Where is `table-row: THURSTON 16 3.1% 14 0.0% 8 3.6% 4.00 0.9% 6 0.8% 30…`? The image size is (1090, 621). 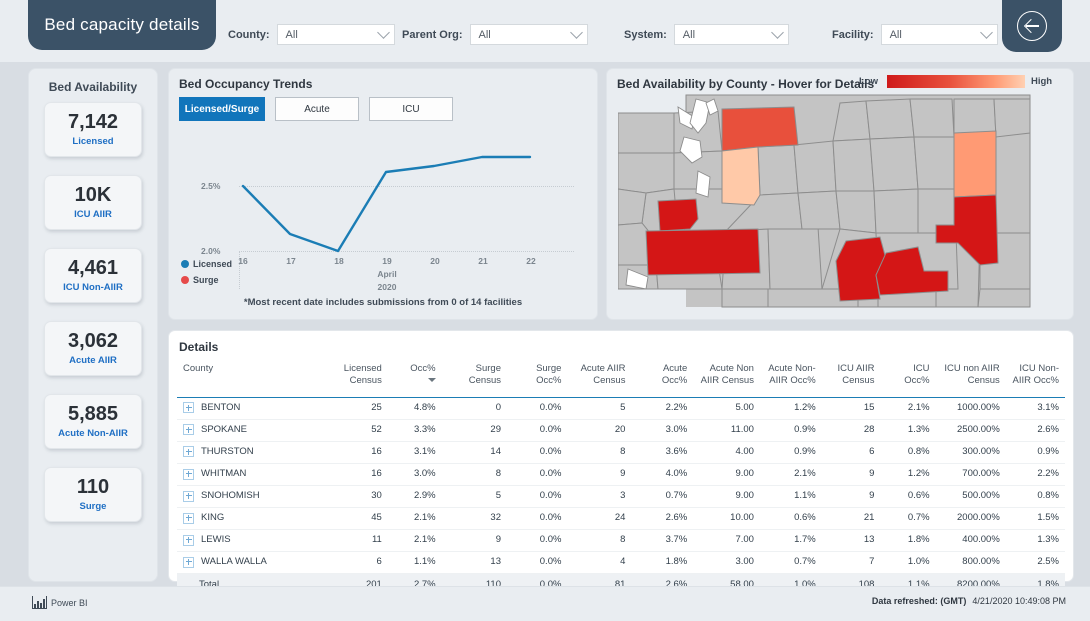 table-row: THURSTON 16 3.1% 14 0.0% 8 3.6% 4.00 0.9% 6 0.8% 30… is located at coordinates (621, 452).